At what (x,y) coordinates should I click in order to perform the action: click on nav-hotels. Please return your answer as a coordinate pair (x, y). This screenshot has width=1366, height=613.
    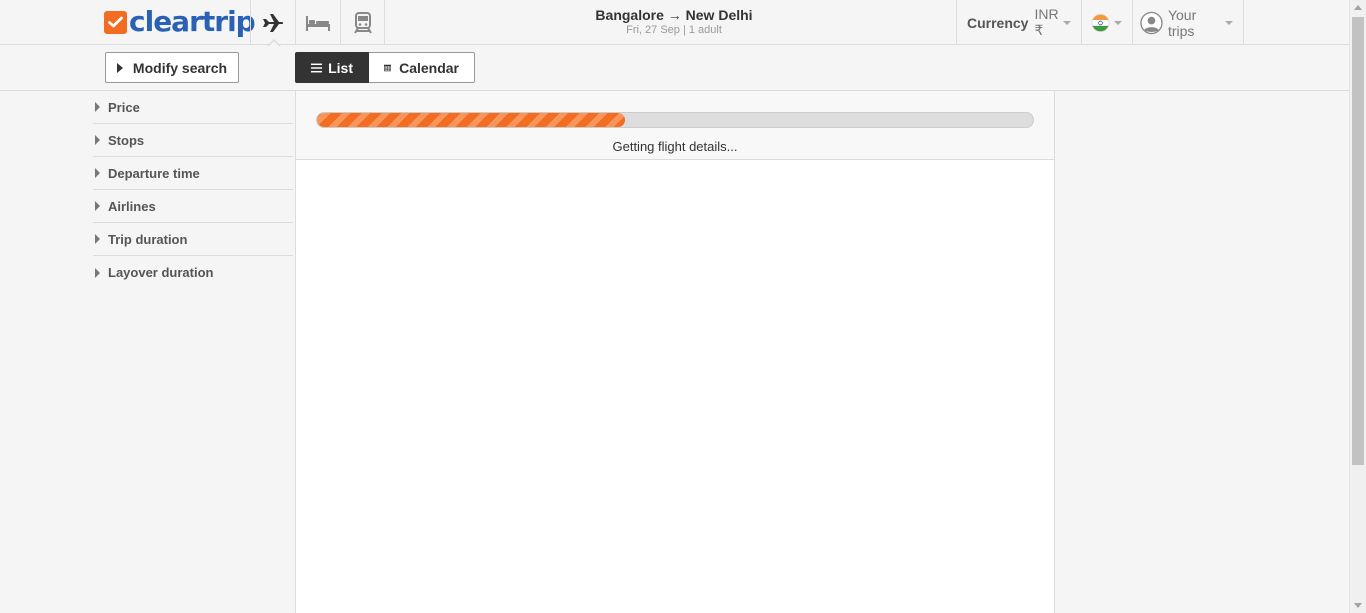
    Looking at the image, I should click on (317, 22).